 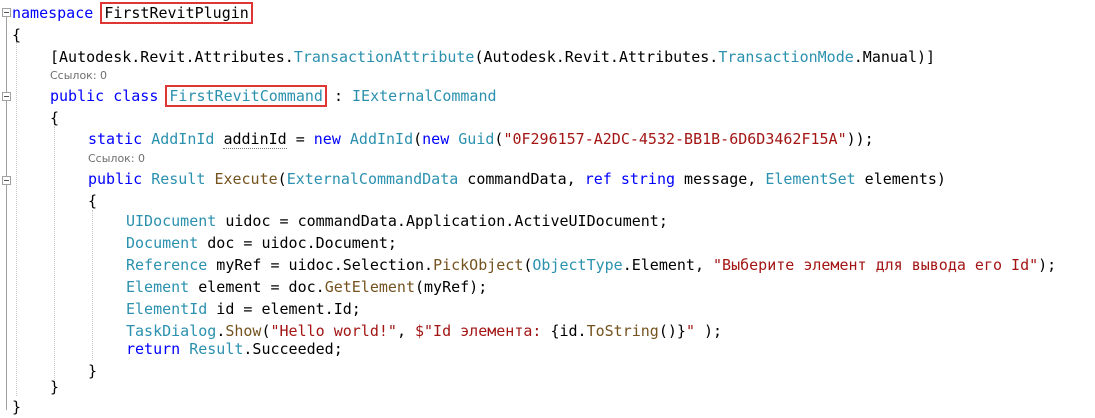 What do you see at coordinates (176, 13) in the screenshot?
I see `namespace-name-highlight: FirstRevitPlugin` at bounding box center [176, 13].